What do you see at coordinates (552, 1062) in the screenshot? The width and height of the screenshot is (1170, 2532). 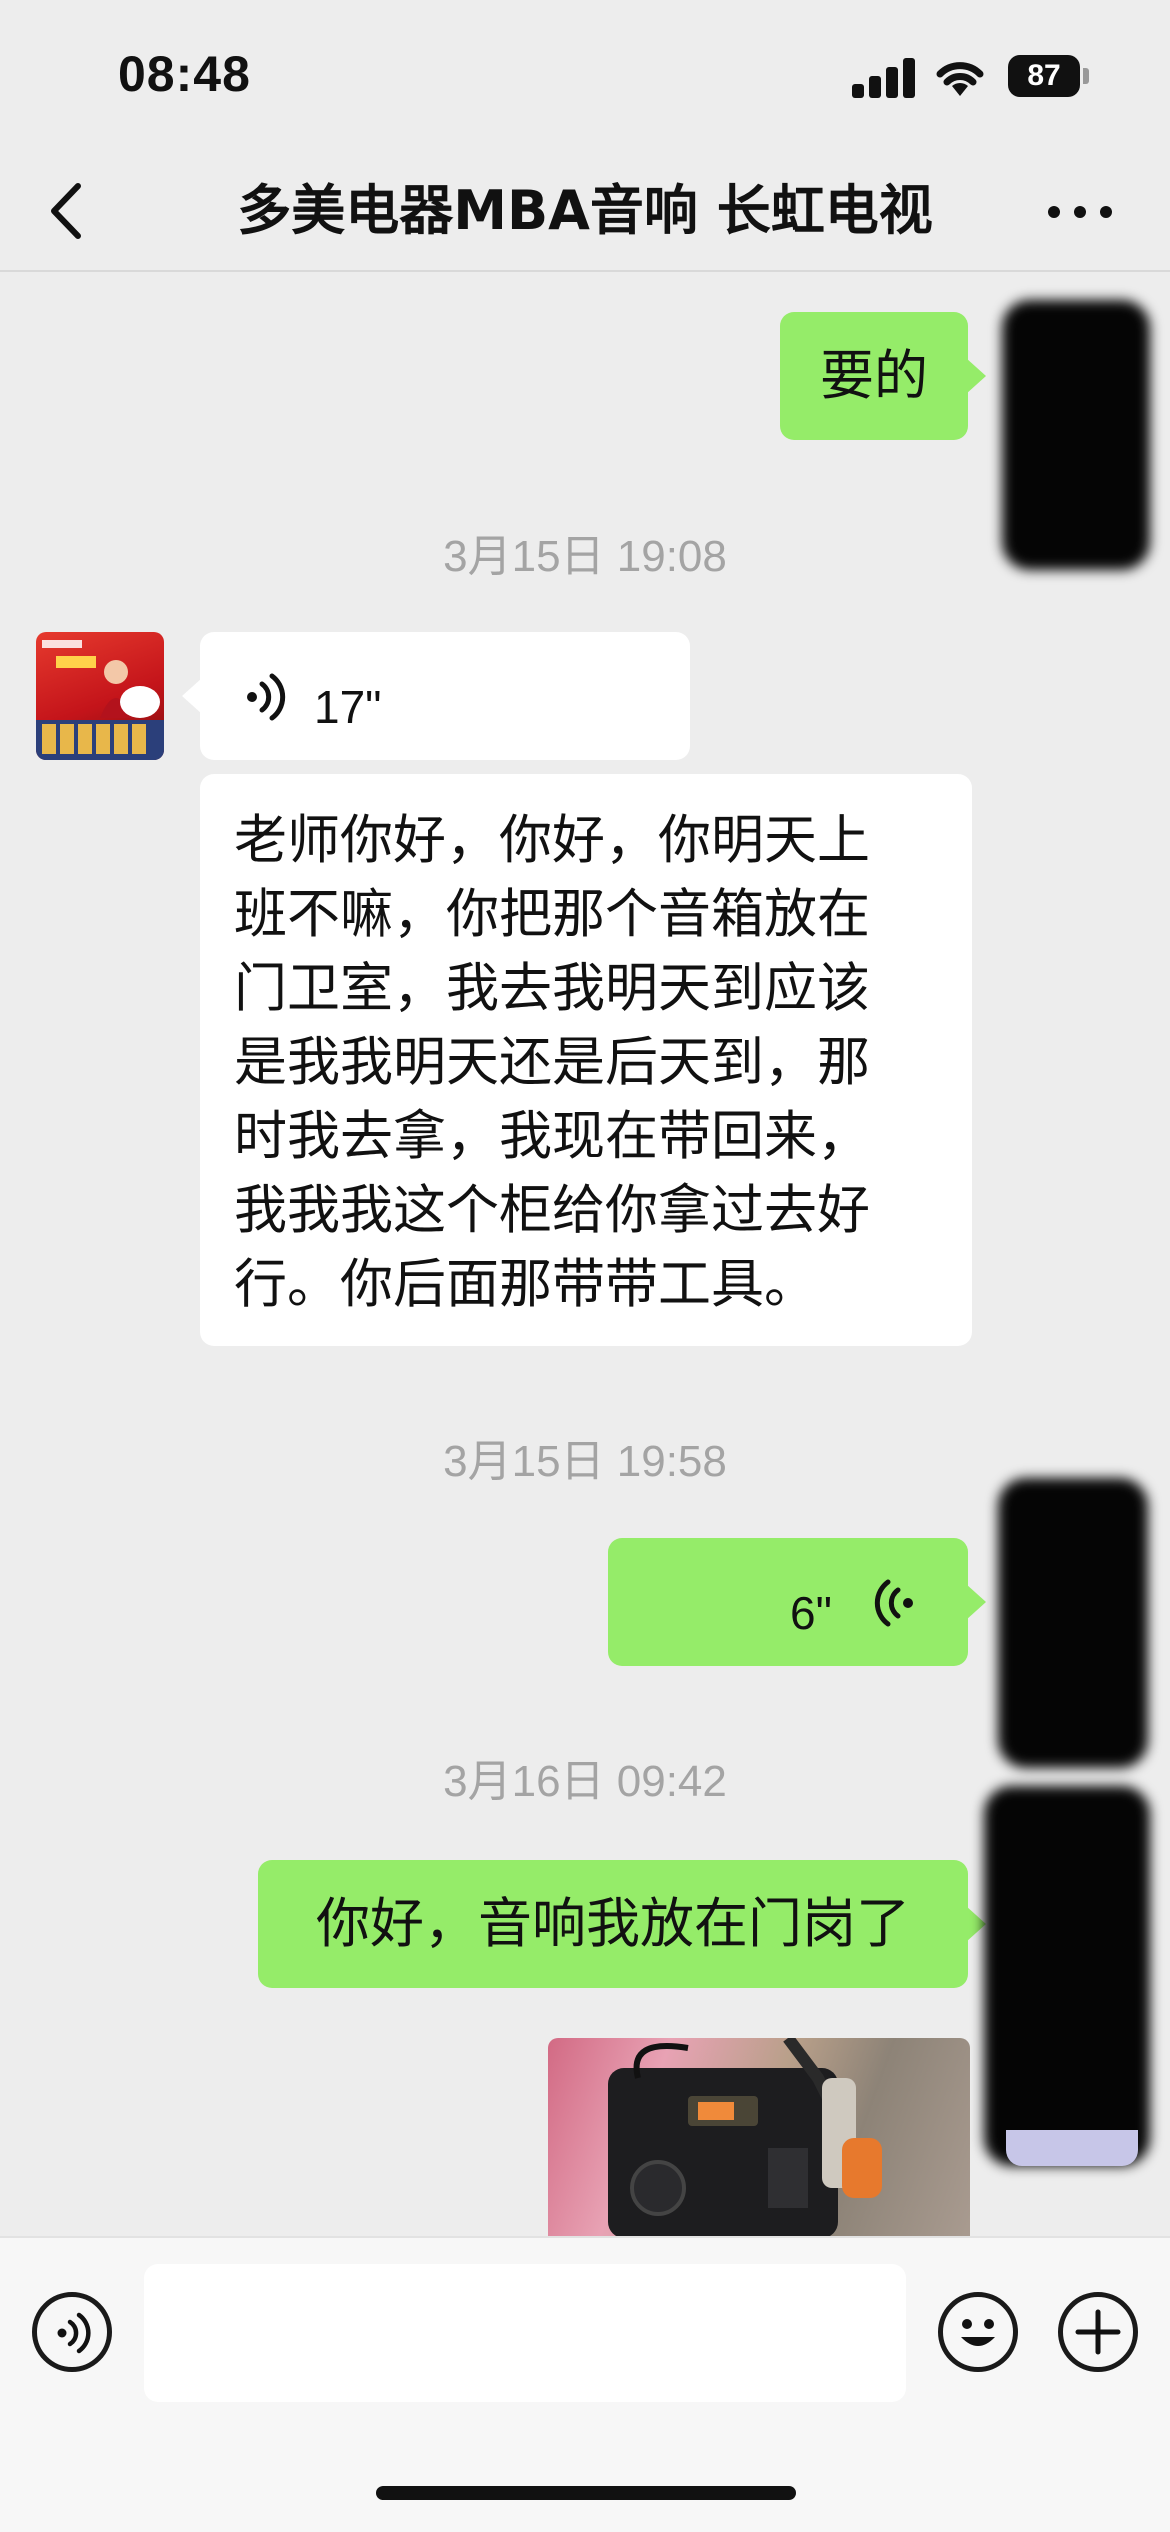 I see `message-line: 是我我明天还是后天到，那` at bounding box center [552, 1062].